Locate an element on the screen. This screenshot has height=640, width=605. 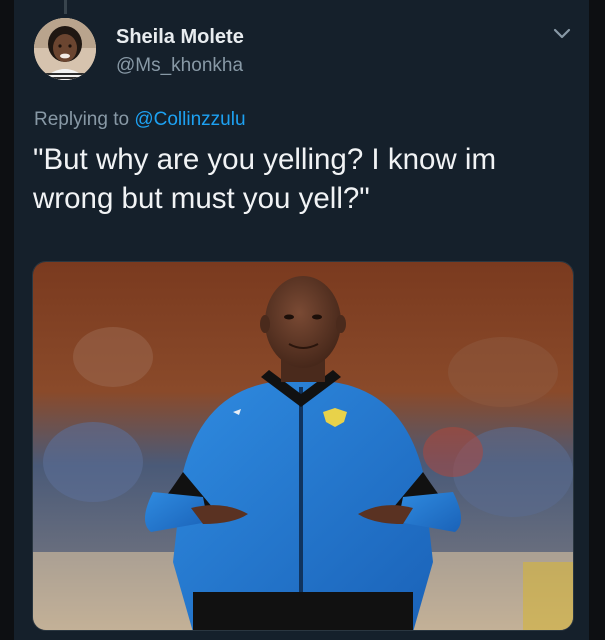
thread-connector-line is located at coordinates (65, 7).